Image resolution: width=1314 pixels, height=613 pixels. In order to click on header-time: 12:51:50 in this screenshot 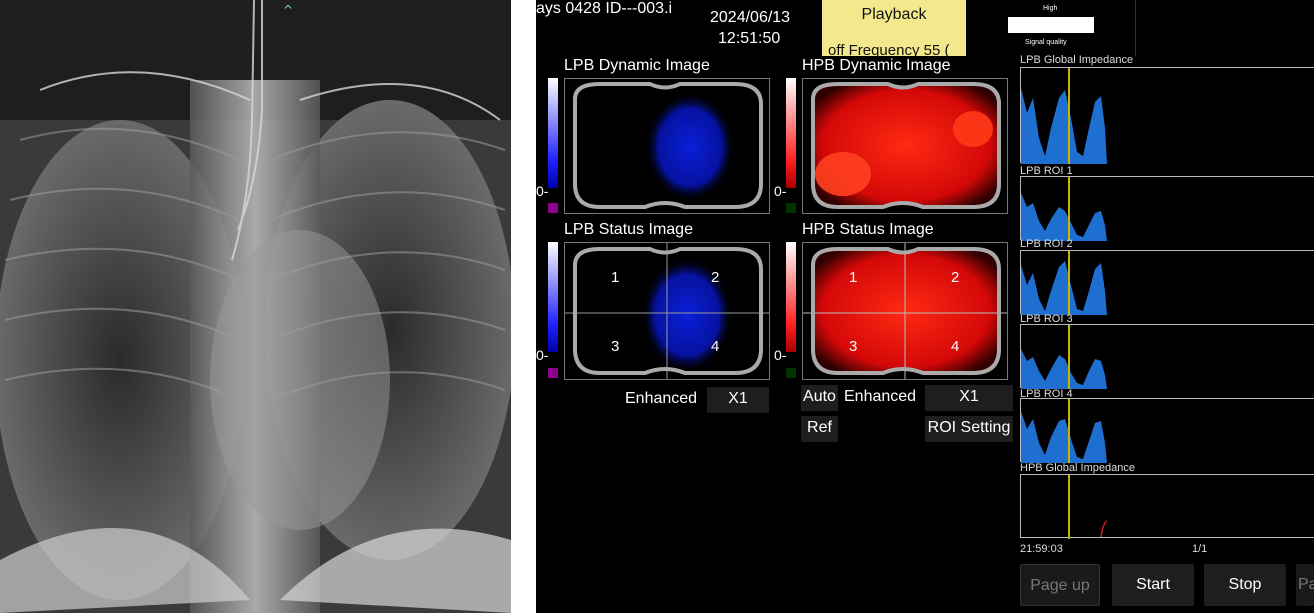, I will do `click(749, 38)`.